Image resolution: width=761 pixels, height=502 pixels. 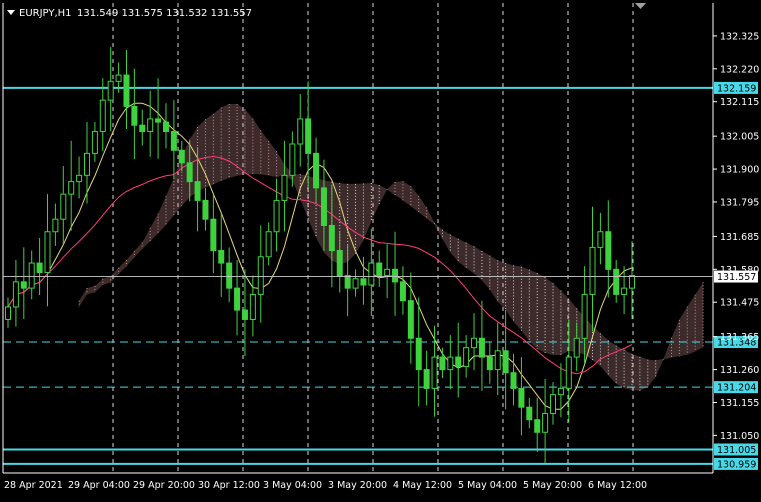 I want to click on ohlc-readout: 131.549 131.575 131.532 131.557, so click(x=164, y=13).